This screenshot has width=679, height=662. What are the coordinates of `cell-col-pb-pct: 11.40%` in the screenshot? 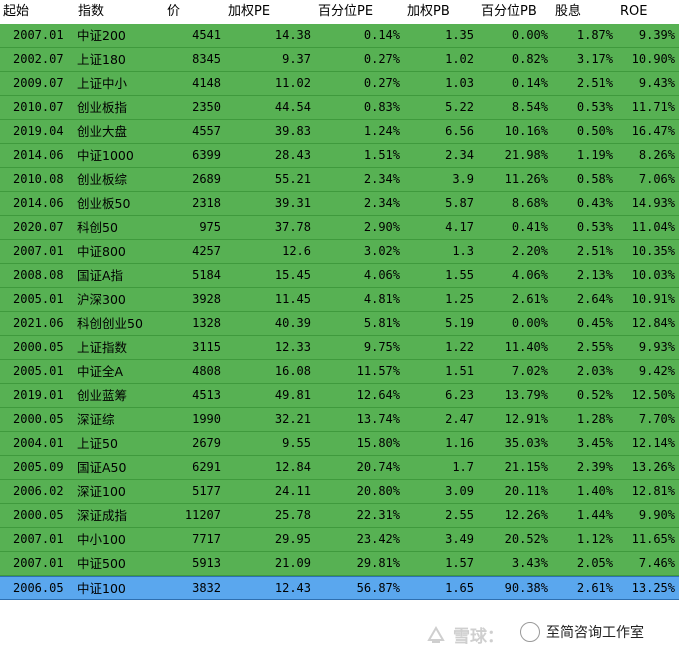 It's located at (515, 347).